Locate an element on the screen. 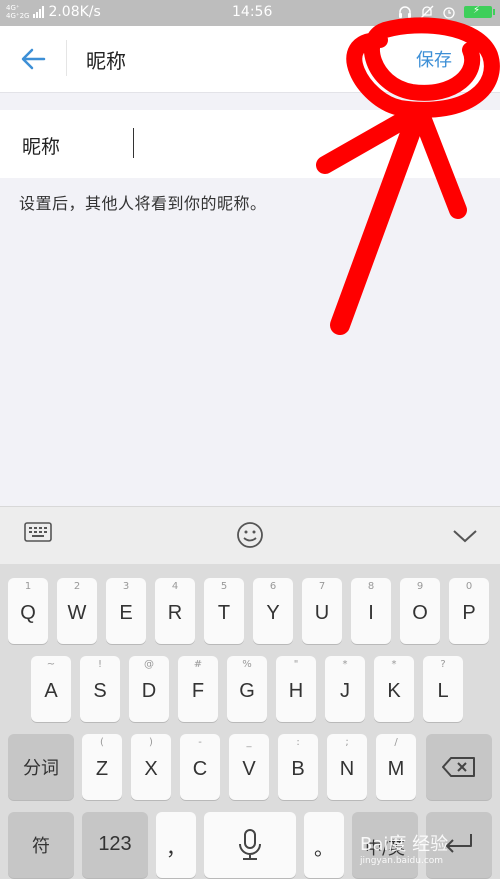  key-w: 2W is located at coordinates (77, 611).